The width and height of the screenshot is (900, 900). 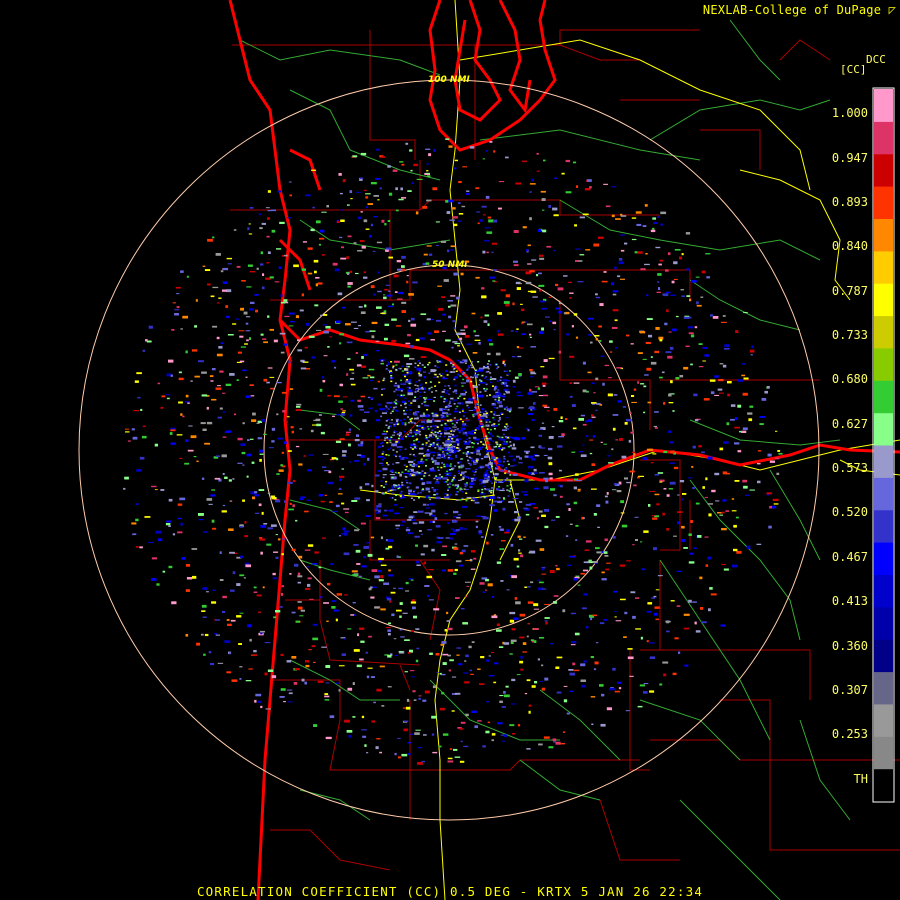 What do you see at coordinates (799, 10) in the screenshot?
I see `nexlab-credit: NEXLAB-College of DuPage ◸` at bounding box center [799, 10].